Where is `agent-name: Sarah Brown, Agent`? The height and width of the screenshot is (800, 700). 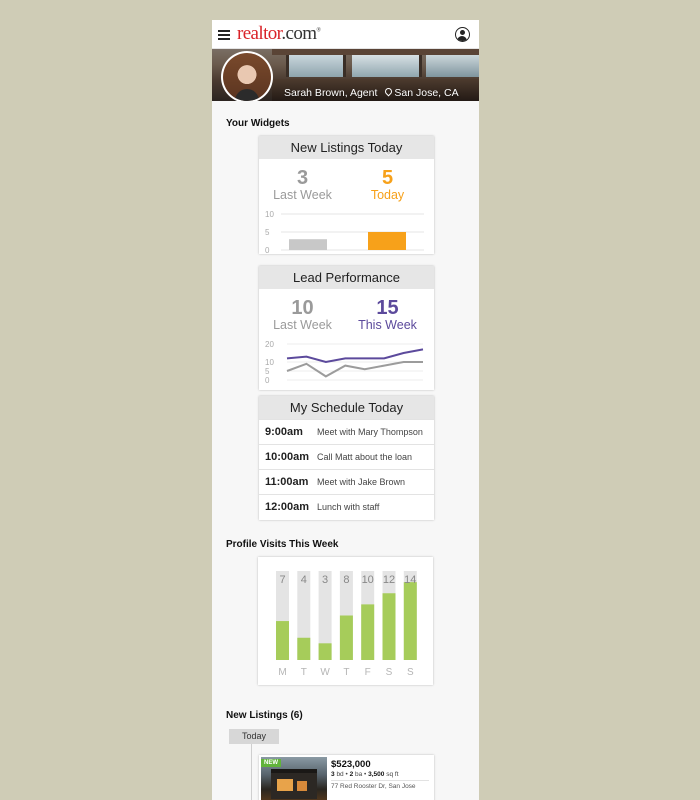
agent-name: Sarah Brown, Agent is located at coordinates (331, 93).